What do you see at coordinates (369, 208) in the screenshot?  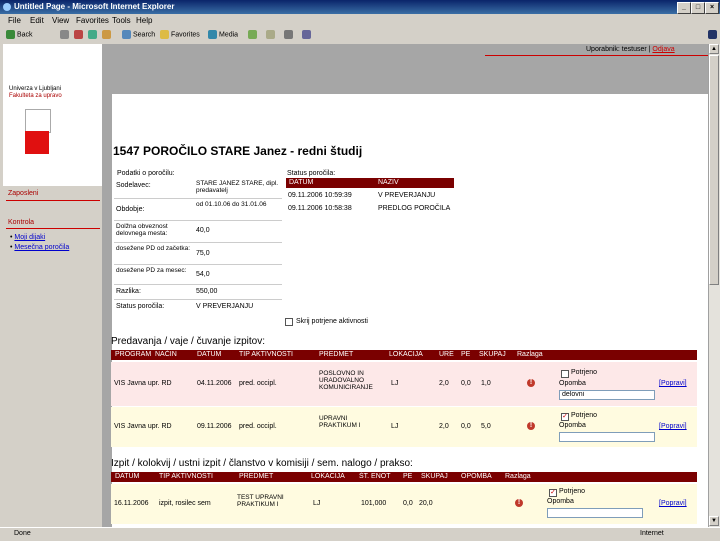 I see `status-row: 09.11.2006 10:58:38 PREDLOG POROČILA` at bounding box center [369, 208].